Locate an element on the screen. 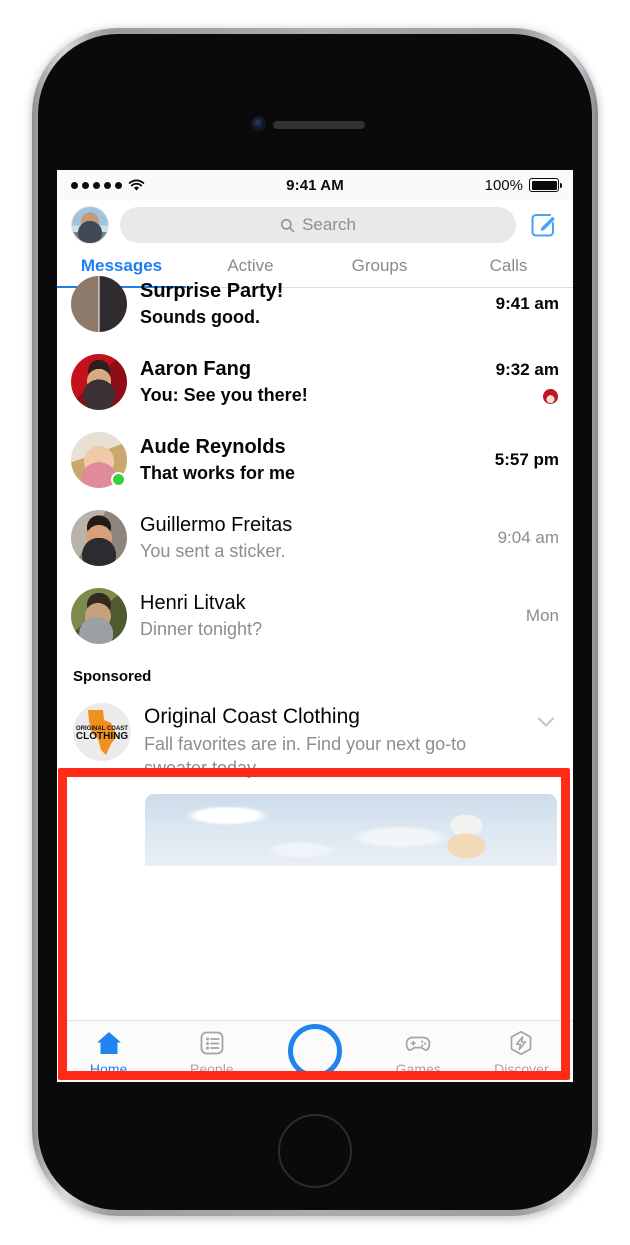  advertiser-logo: ORIGINAL COAST CLOTHING is located at coordinates (102, 732).